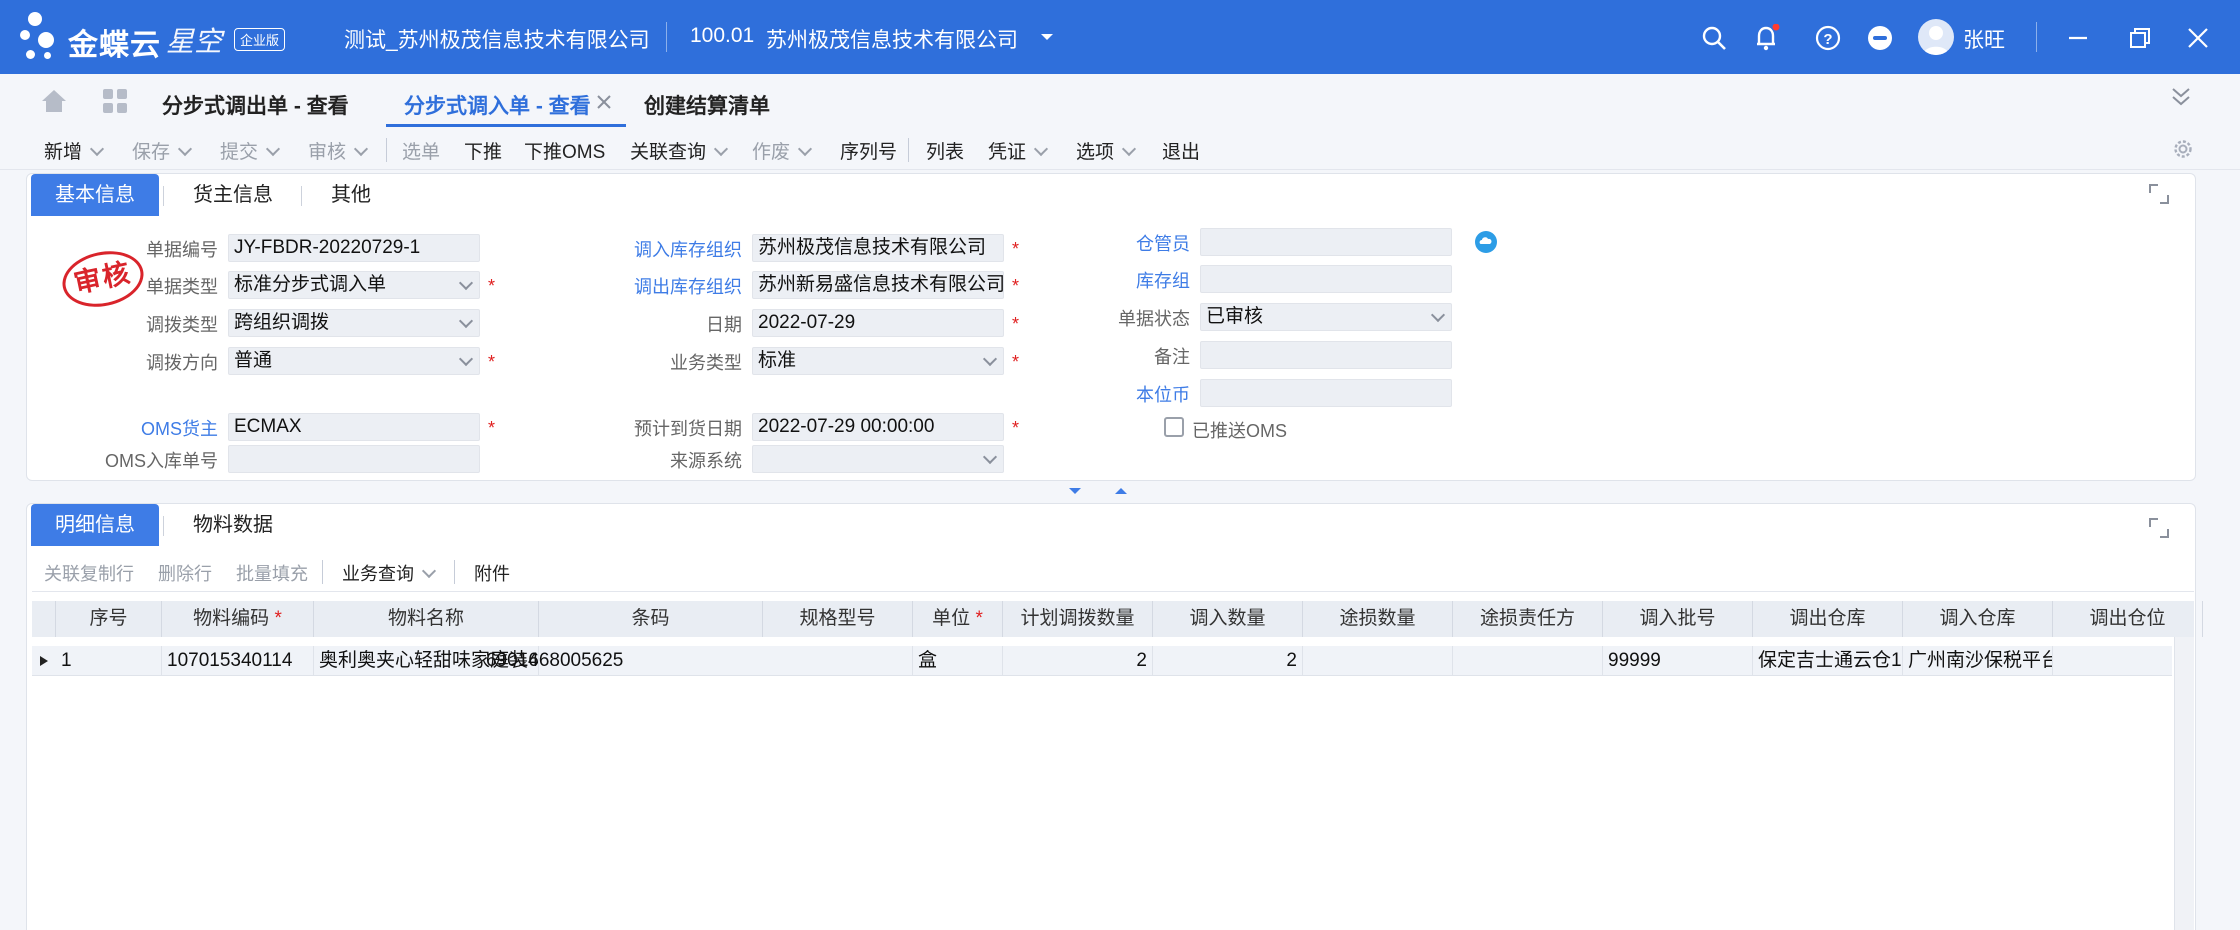 This screenshot has width=2240, height=930. What do you see at coordinates (593, 661) in the screenshot?
I see `table-cell: 6901668005625` at bounding box center [593, 661].